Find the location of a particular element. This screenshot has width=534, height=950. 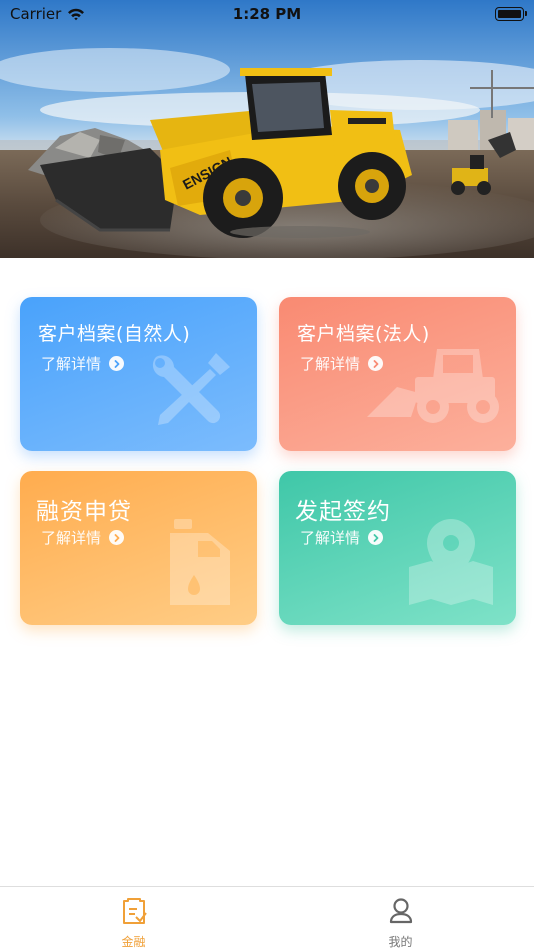

finance-document-icon is located at coordinates (135, 911).